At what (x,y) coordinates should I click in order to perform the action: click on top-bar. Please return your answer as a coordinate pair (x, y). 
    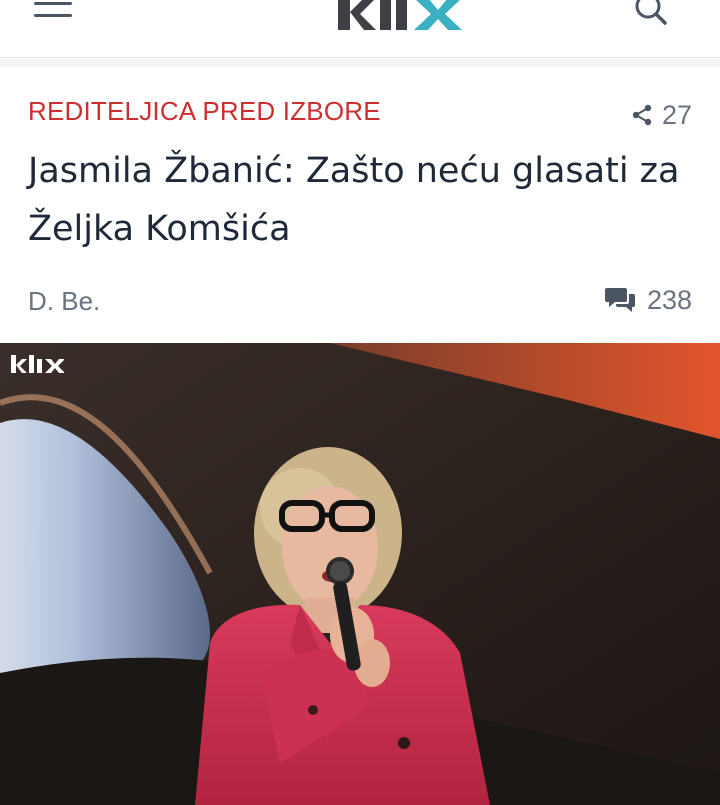
    Looking at the image, I should click on (360, 29).